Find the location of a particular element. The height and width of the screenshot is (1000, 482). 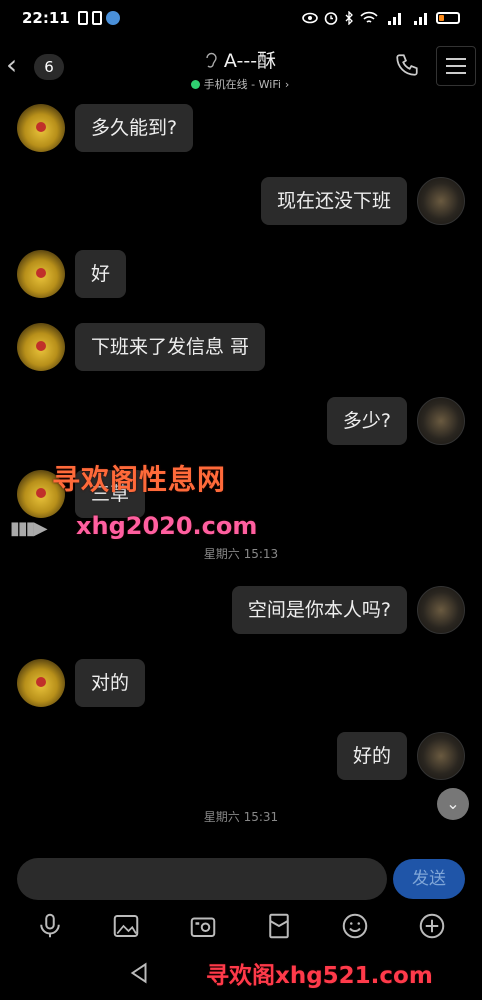

notification-icons is located at coordinates (98, 18).